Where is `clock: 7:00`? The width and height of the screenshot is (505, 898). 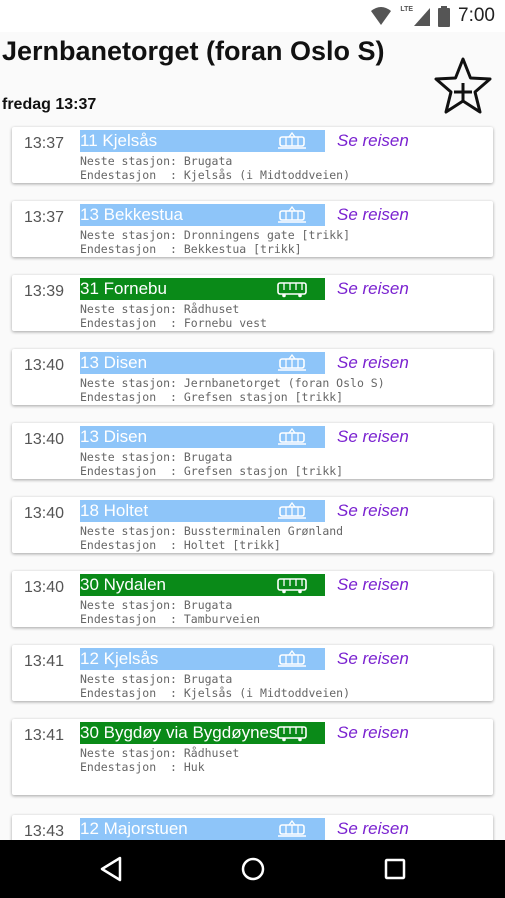
clock: 7:00 is located at coordinates (476, 15).